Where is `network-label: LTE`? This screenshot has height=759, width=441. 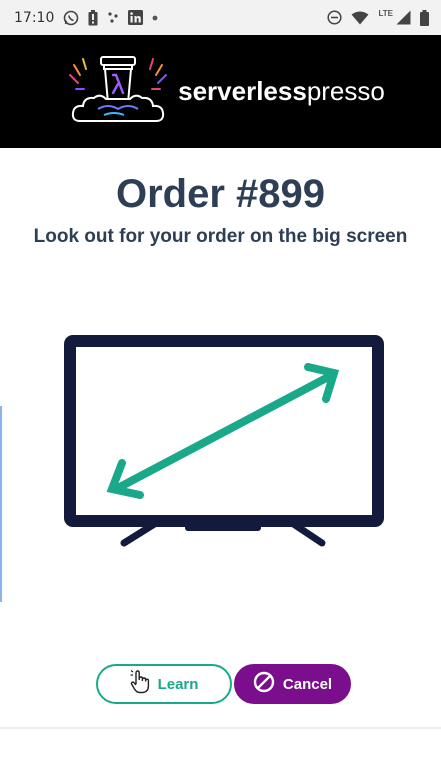
network-label: LTE is located at coordinates (385, 13).